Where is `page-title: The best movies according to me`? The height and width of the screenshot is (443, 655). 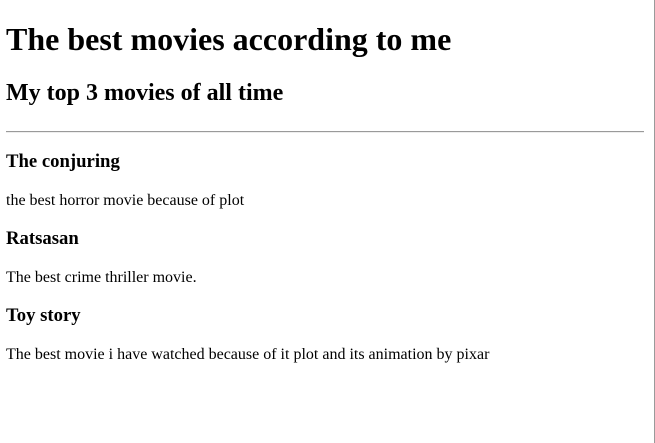 page-title: The best movies according to me is located at coordinates (229, 39).